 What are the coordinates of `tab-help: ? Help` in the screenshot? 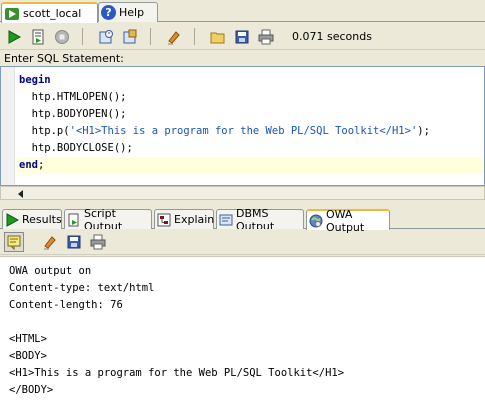 It's located at (128, 12).